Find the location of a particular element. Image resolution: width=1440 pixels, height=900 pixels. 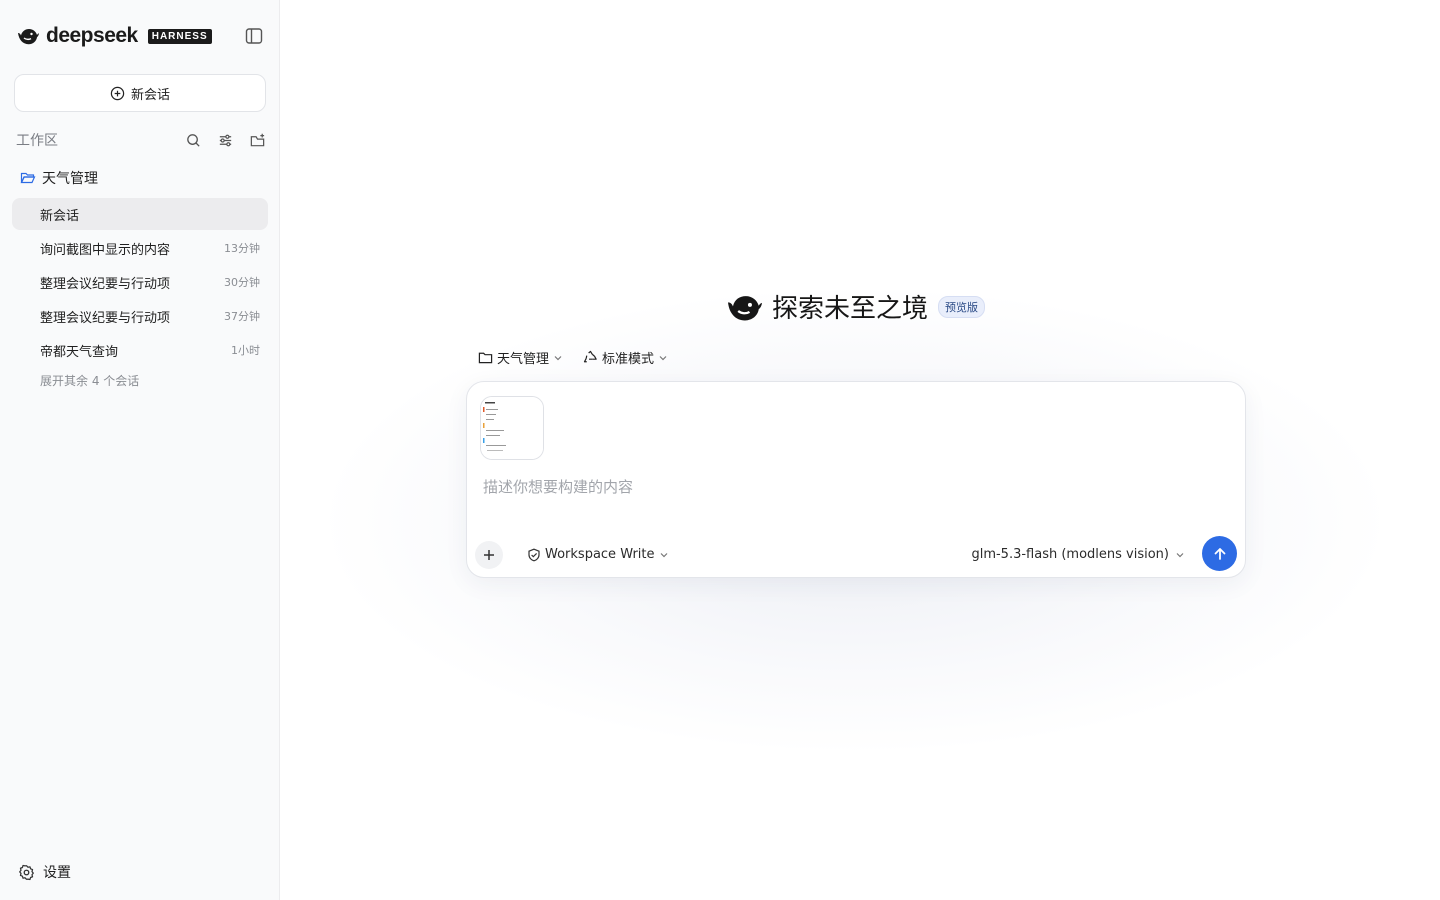

shield-check-icon is located at coordinates (534, 554).